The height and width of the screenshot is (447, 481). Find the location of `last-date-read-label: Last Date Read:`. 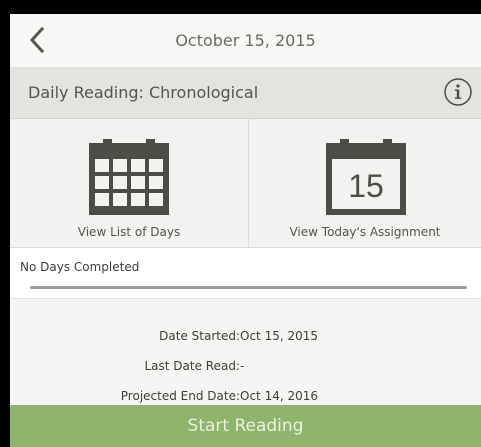

last-date-read-label: Last Date Read: is located at coordinates (192, 366).